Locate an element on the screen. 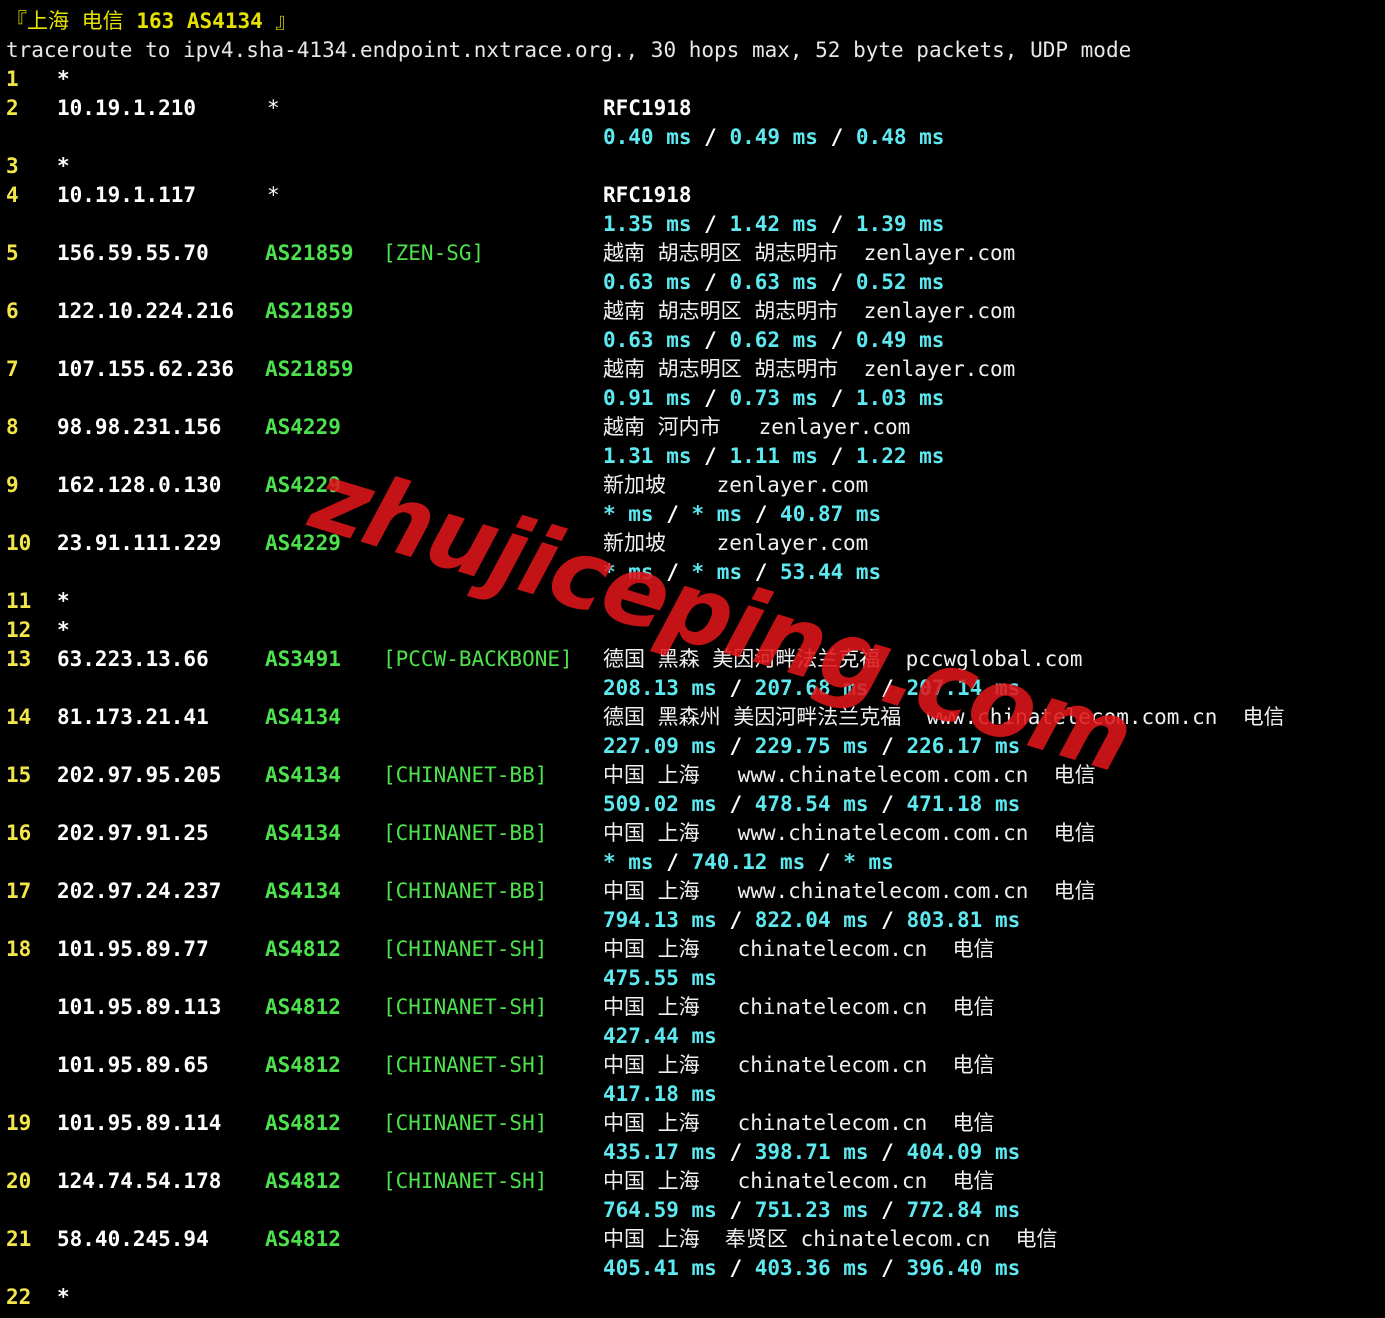 Image resolution: width=1385 pixels, height=1318 pixels. hop-ip: 98.98.231.156 is located at coordinates (139, 427).